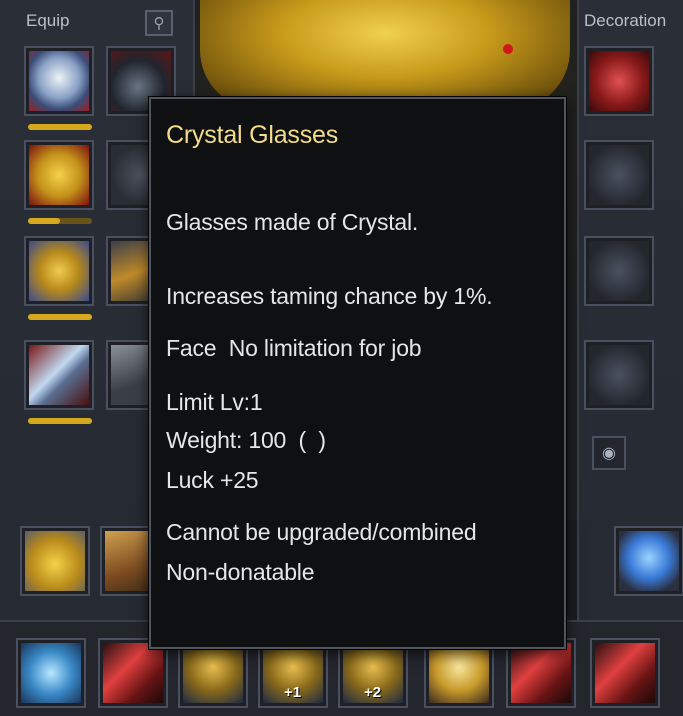 This screenshot has height=716, width=683. What do you see at coordinates (329, 296) in the screenshot?
I see `tooltip-effect: Increases taming chance by 1%.` at bounding box center [329, 296].